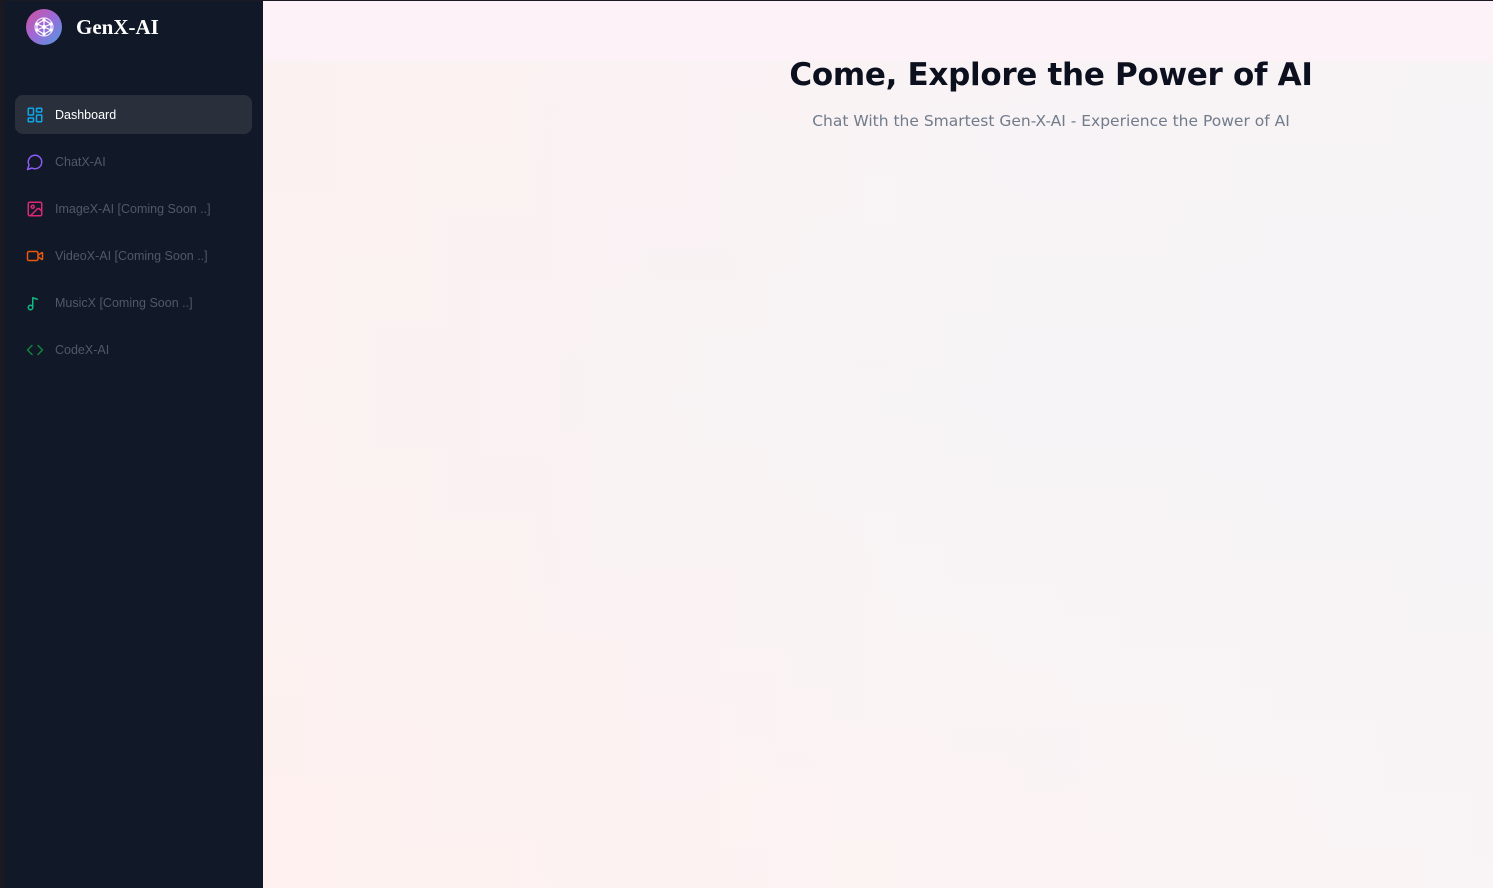 This screenshot has height=888, width=1493. I want to click on sidebar-item-codex-ai: CodeX-AI, so click(133, 349).